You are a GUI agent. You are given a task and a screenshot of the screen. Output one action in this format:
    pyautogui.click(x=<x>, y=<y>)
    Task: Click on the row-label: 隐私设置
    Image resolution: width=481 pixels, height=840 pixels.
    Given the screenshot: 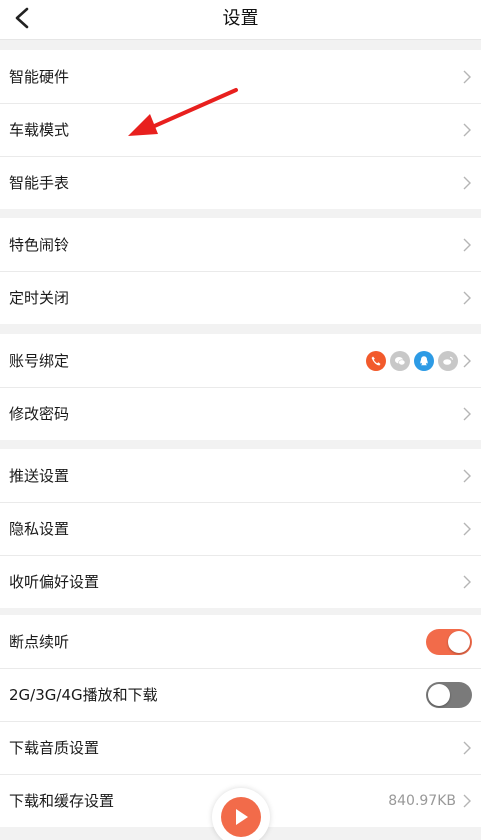 What is the action you would take?
    pyautogui.click(x=39, y=529)
    